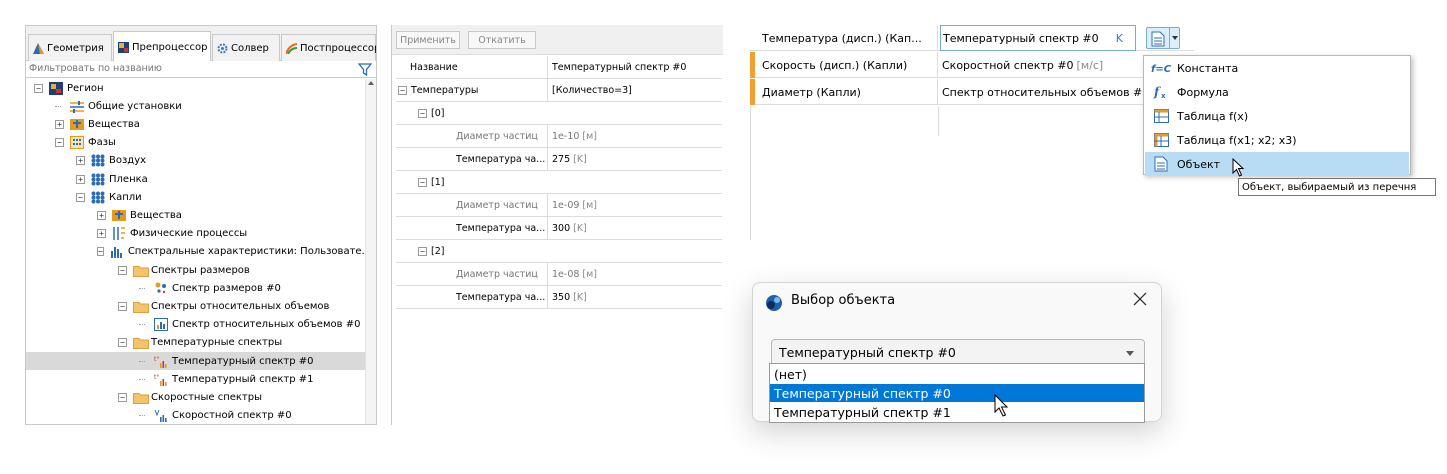  What do you see at coordinates (1277, 116) in the screenshot?
I see `menu-item-table: Таблица f(x)` at bounding box center [1277, 116].